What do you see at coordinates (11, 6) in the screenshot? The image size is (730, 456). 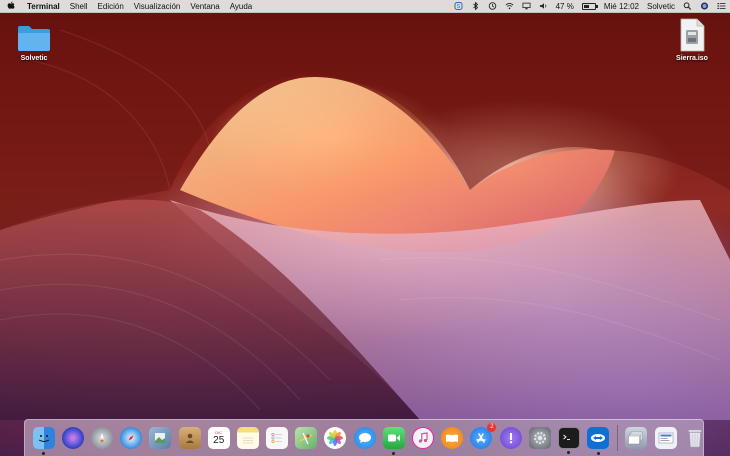 I see `apple-menu-icon` at bounding box center [11, 6].